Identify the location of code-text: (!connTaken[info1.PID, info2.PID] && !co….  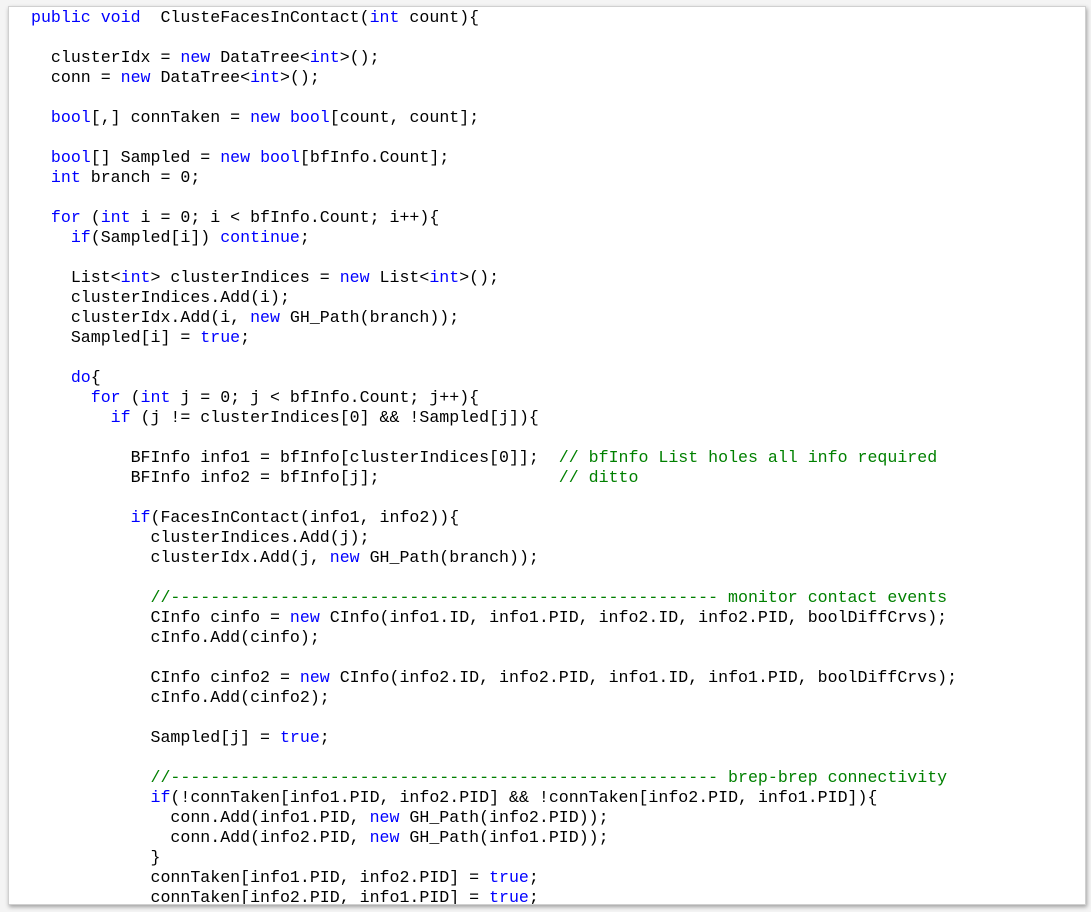
(524, 797).